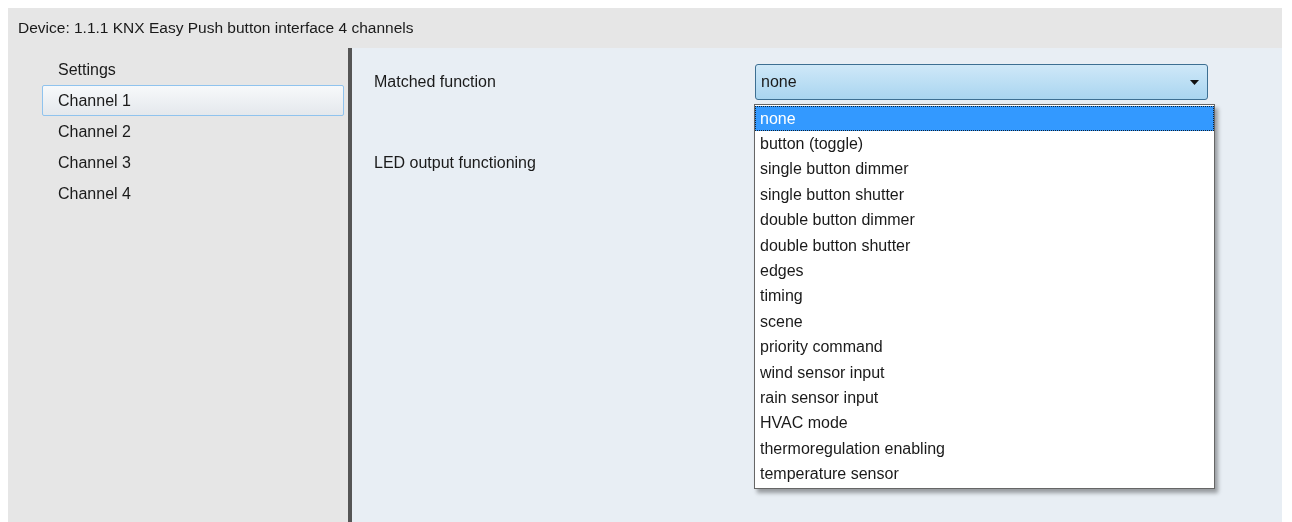 The height and width of the screenshot is (522, 1292). I want to click on sidebar-item: Channel 2, so click(193, 131).